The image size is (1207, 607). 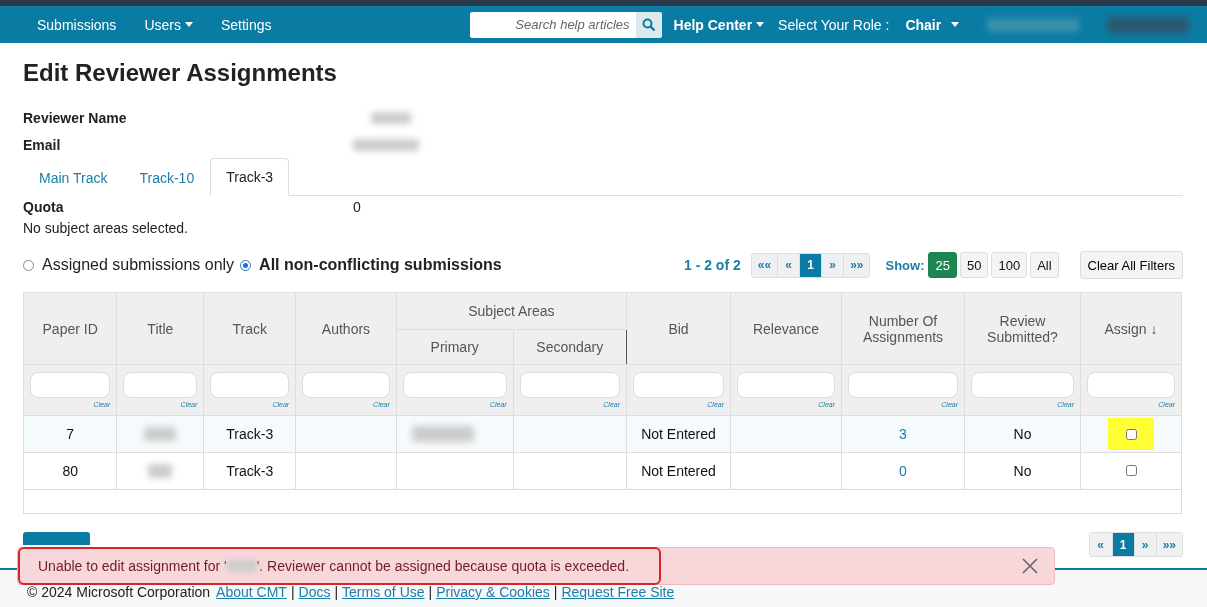 I want to click on search-field: Search help articles, so click(x=565, y=24).